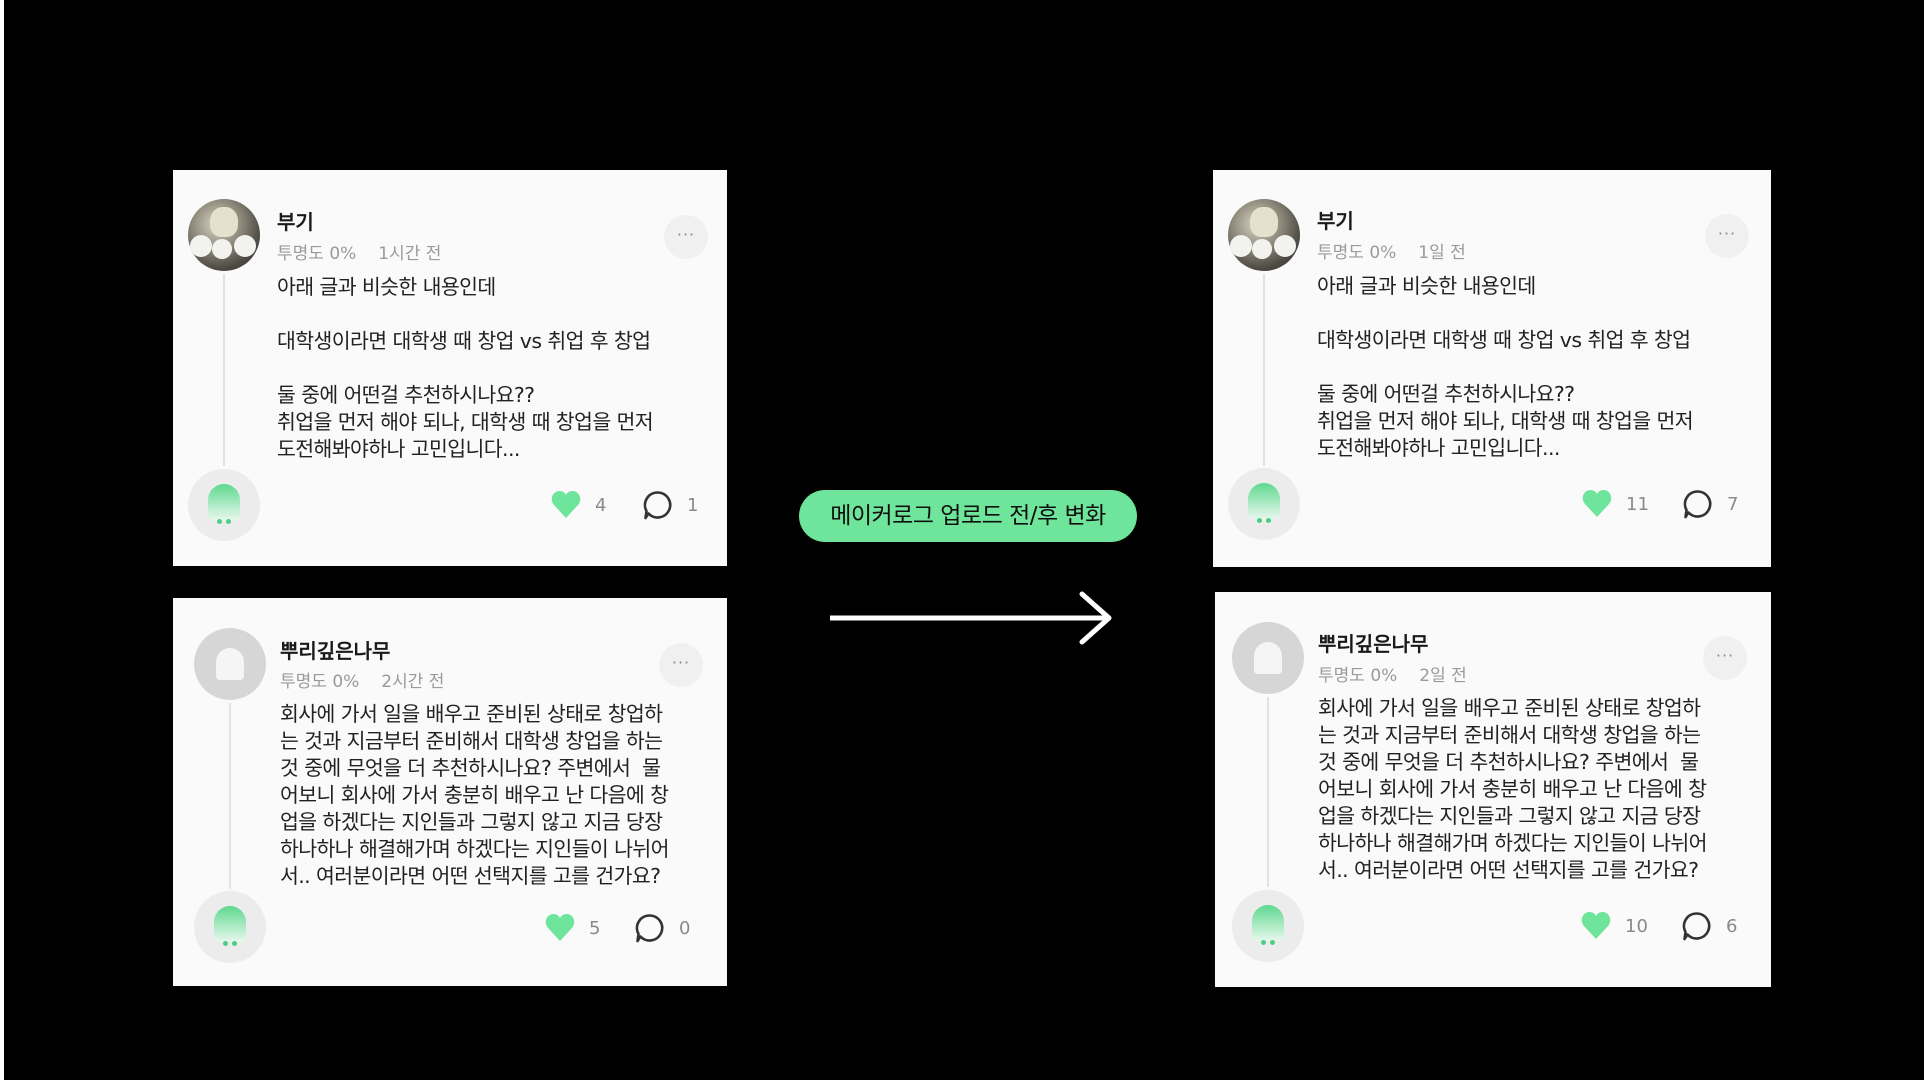 The height and width of the screenshot is (1088, 1928). I want to click on post-meta: 투명도 0% 1일 전, so click(1391, 250).